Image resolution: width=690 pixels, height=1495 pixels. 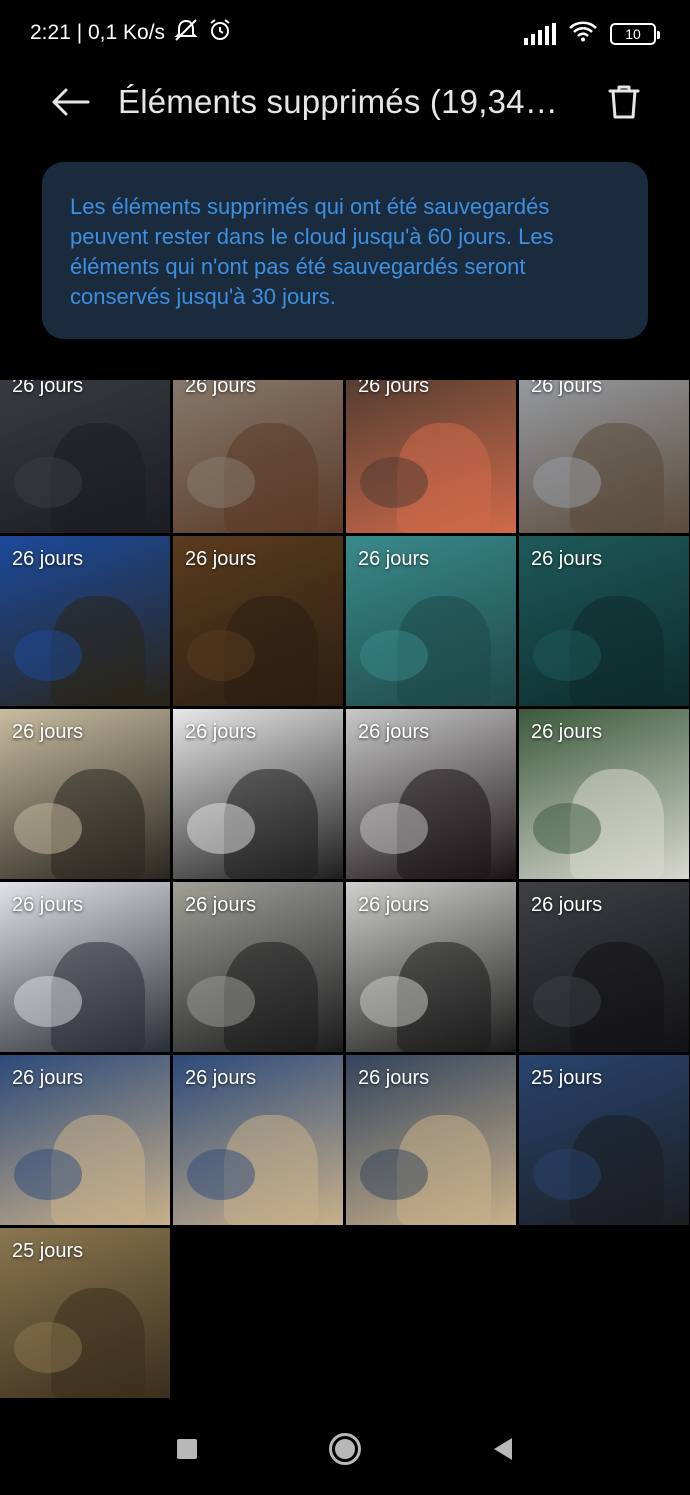 I want to click on signal-icon, so click(x=540, y=33).